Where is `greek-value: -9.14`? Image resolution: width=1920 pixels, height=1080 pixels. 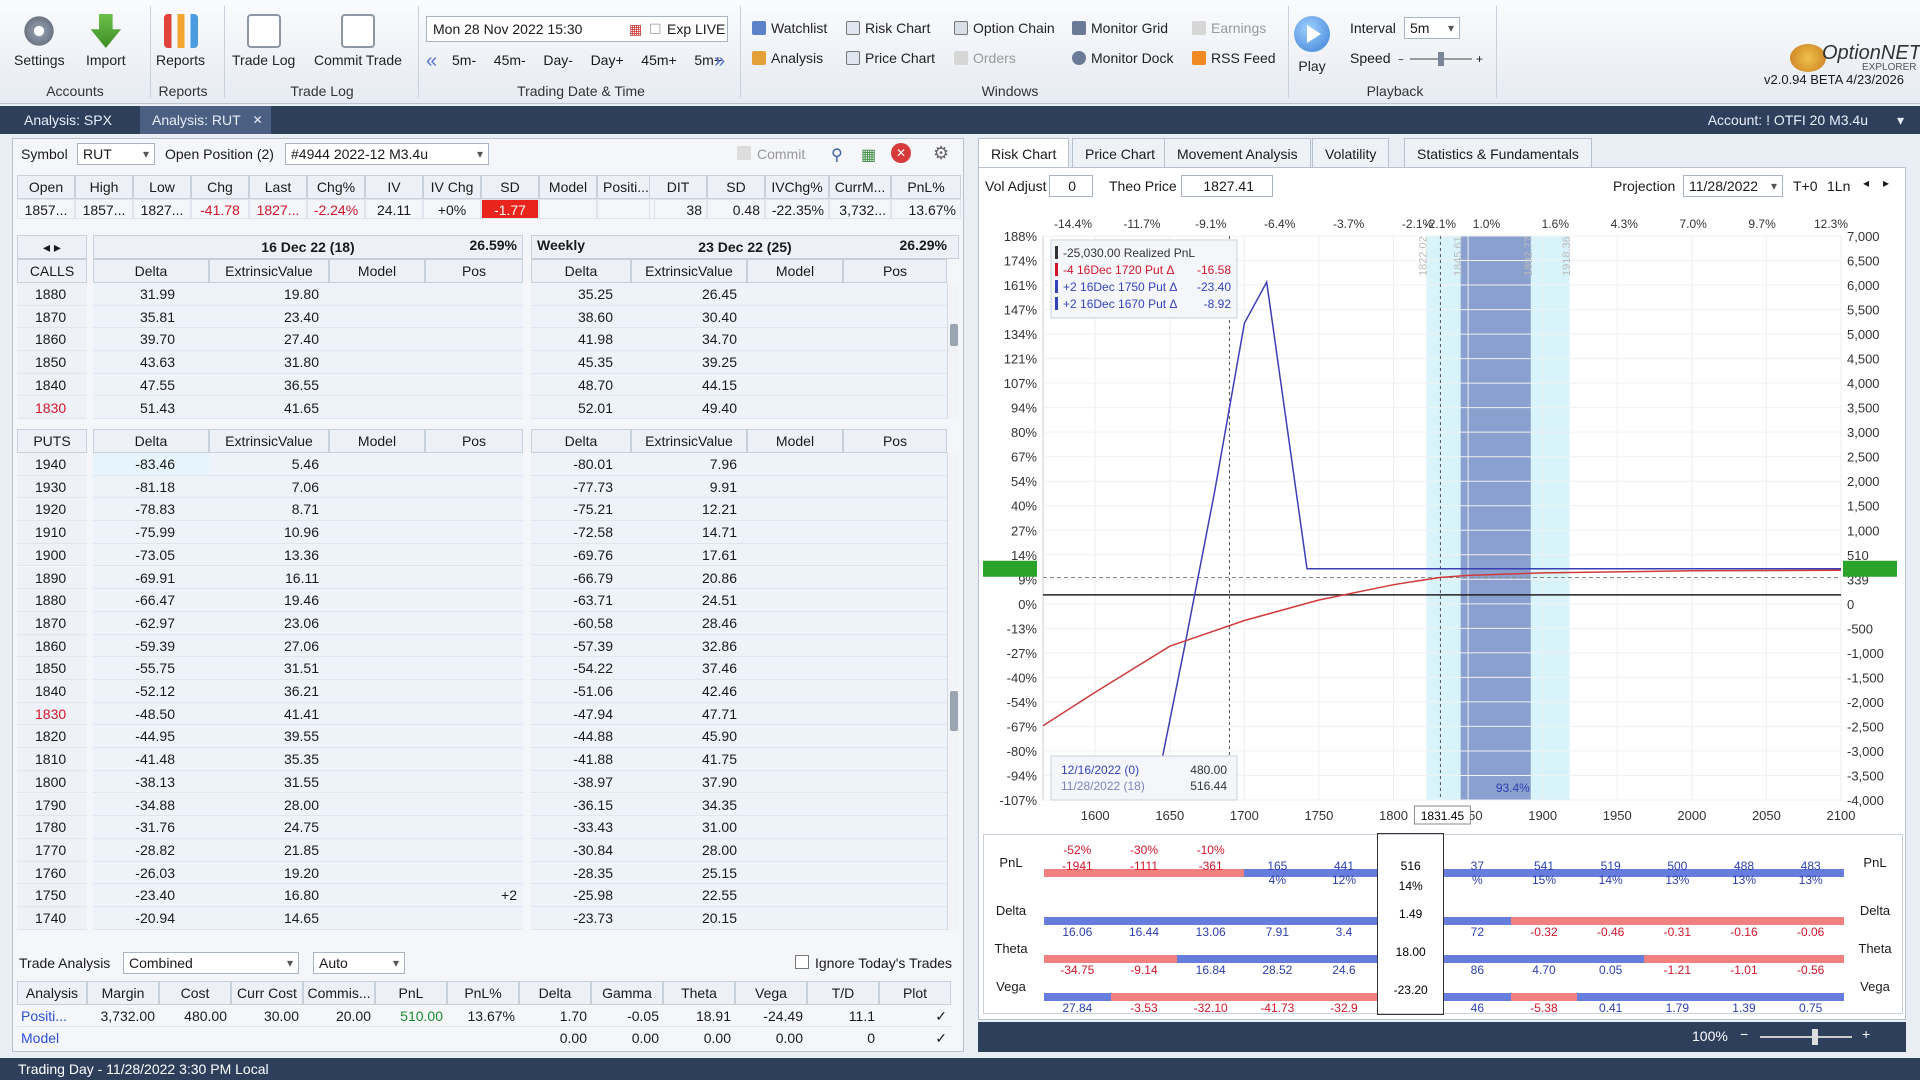 greek-value: -9.14 is located at coordinates (1144, 970).